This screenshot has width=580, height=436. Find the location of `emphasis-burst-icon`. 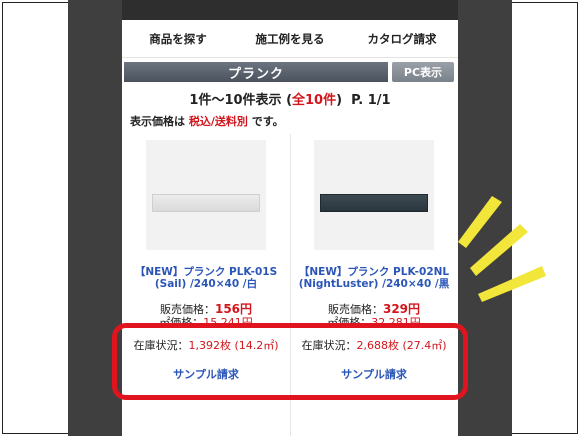

emphasis-burst-icon is located at coordinates (502, 249).